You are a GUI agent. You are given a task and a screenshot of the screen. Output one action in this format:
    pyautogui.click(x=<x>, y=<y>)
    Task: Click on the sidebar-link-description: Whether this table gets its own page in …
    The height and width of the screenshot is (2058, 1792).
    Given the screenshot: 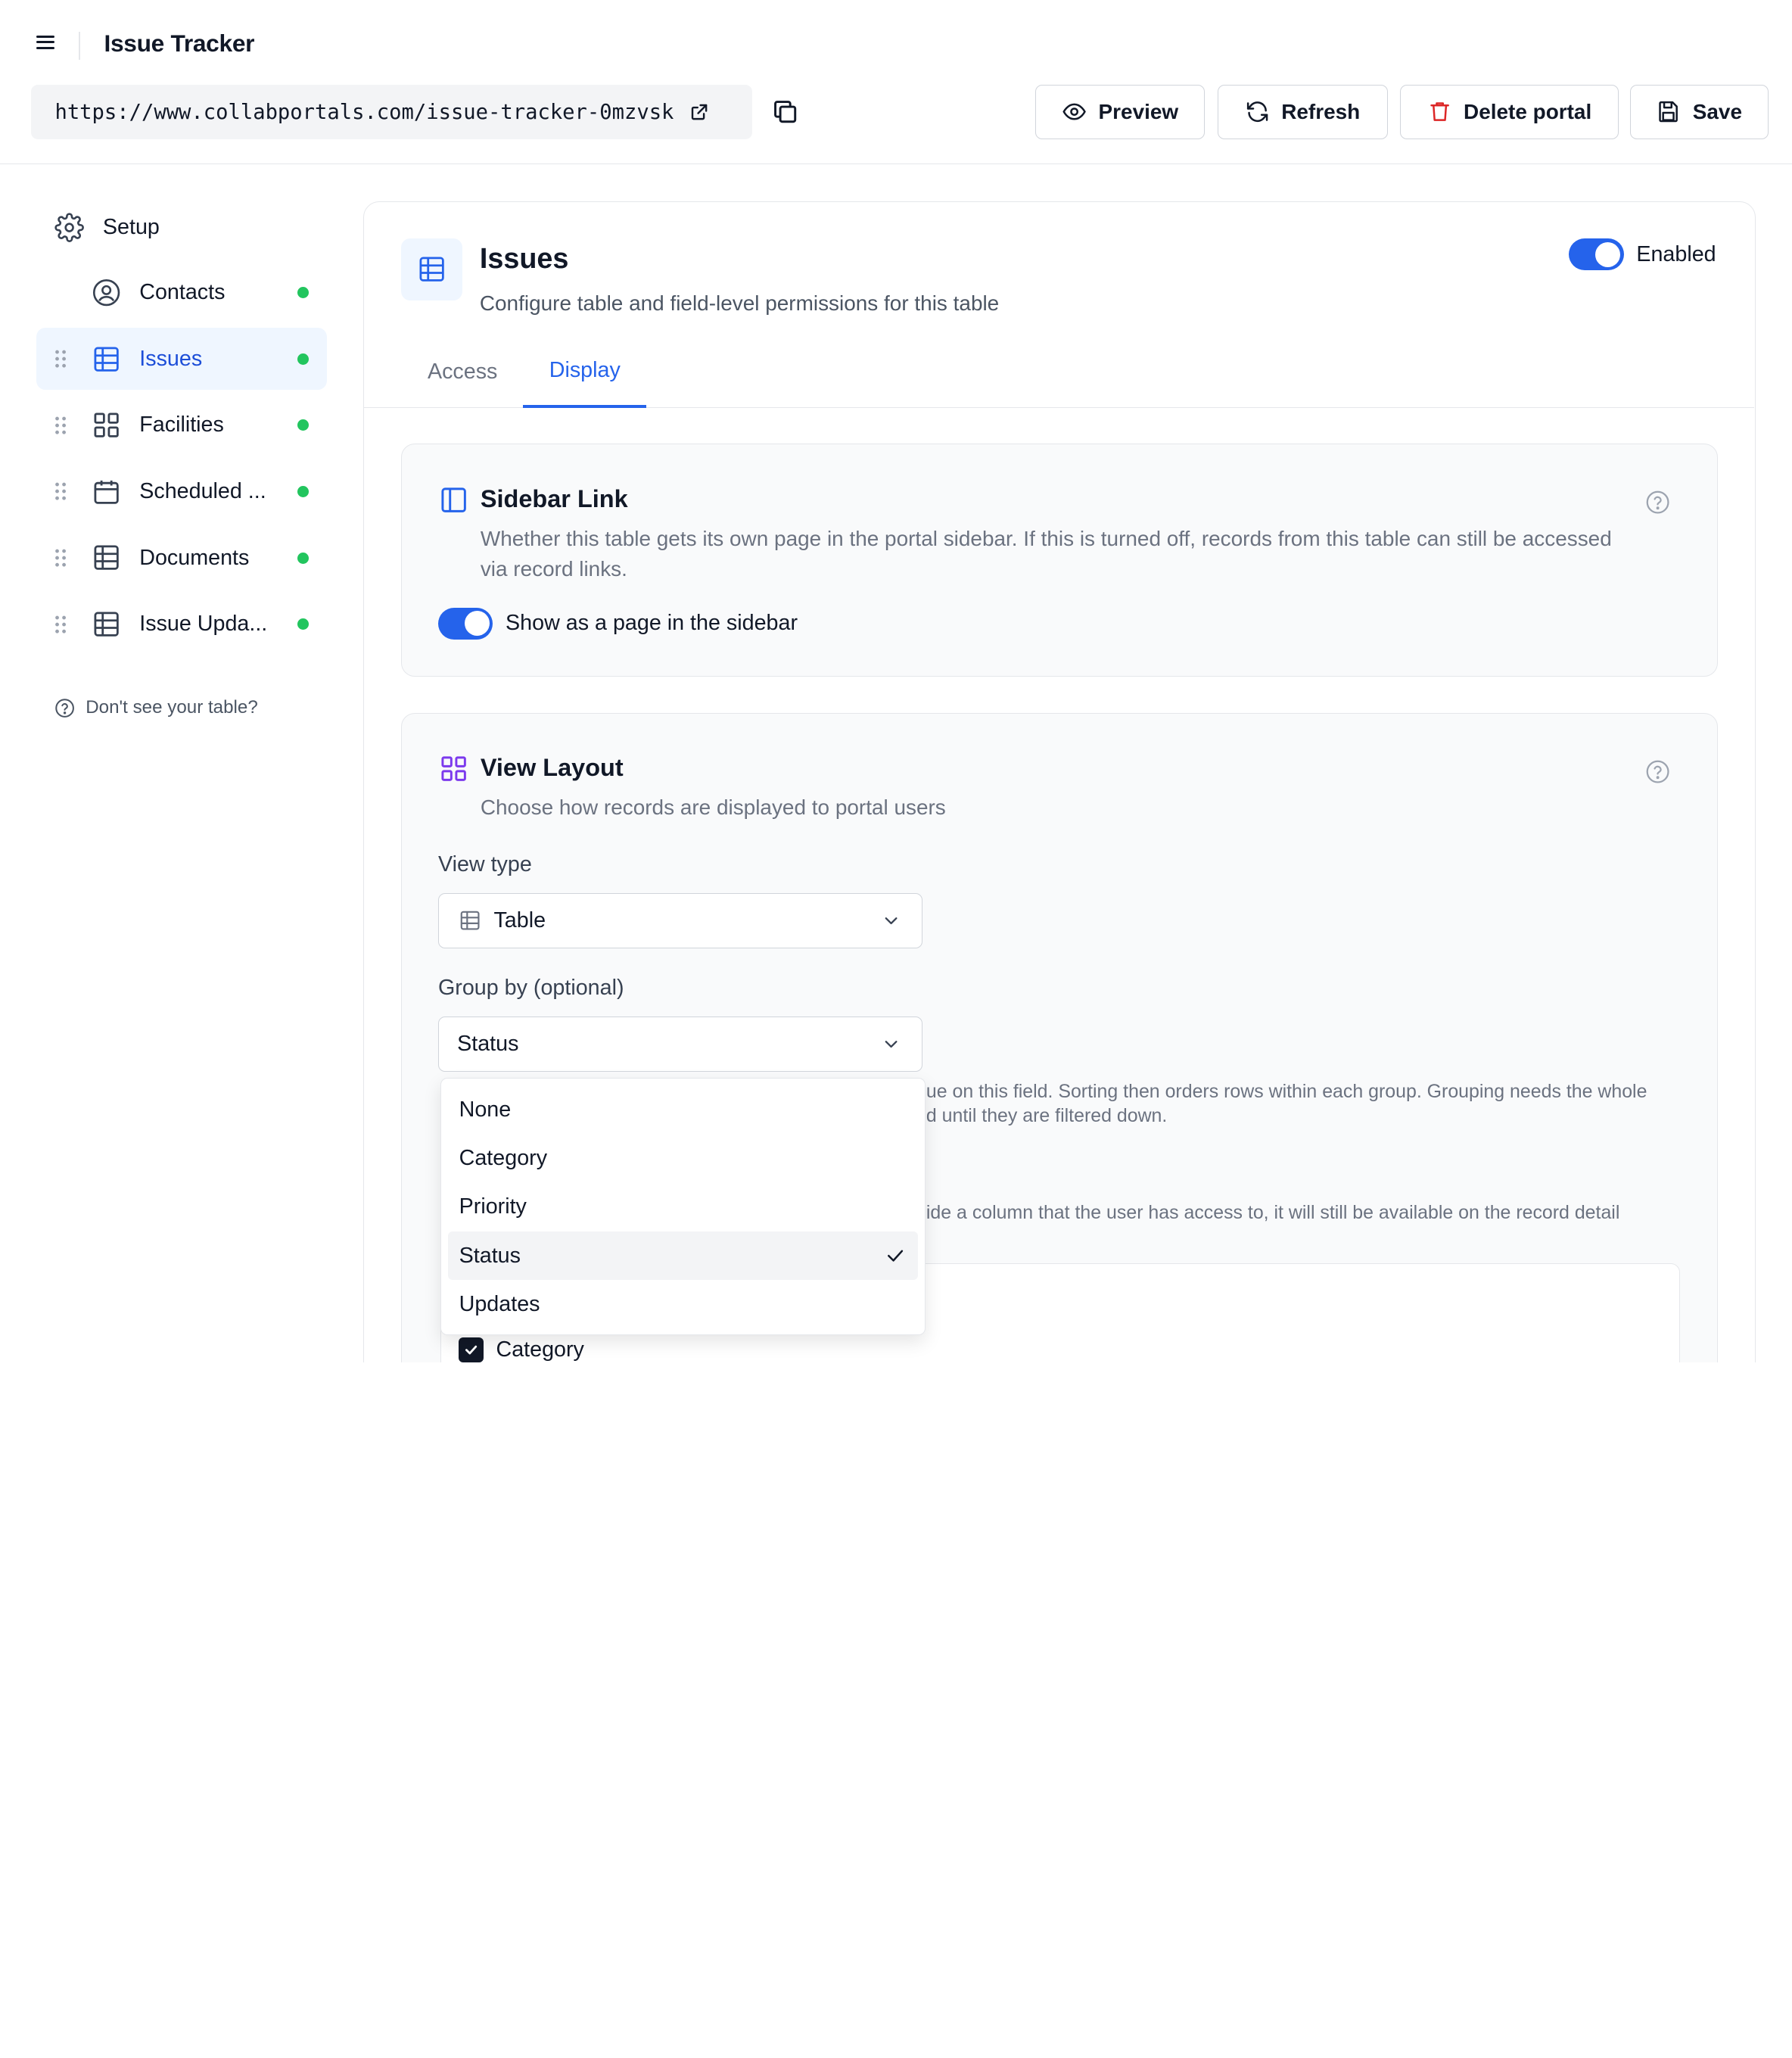 What is the action you would take?
    pyautogui.click(x=1046, y=554)
    